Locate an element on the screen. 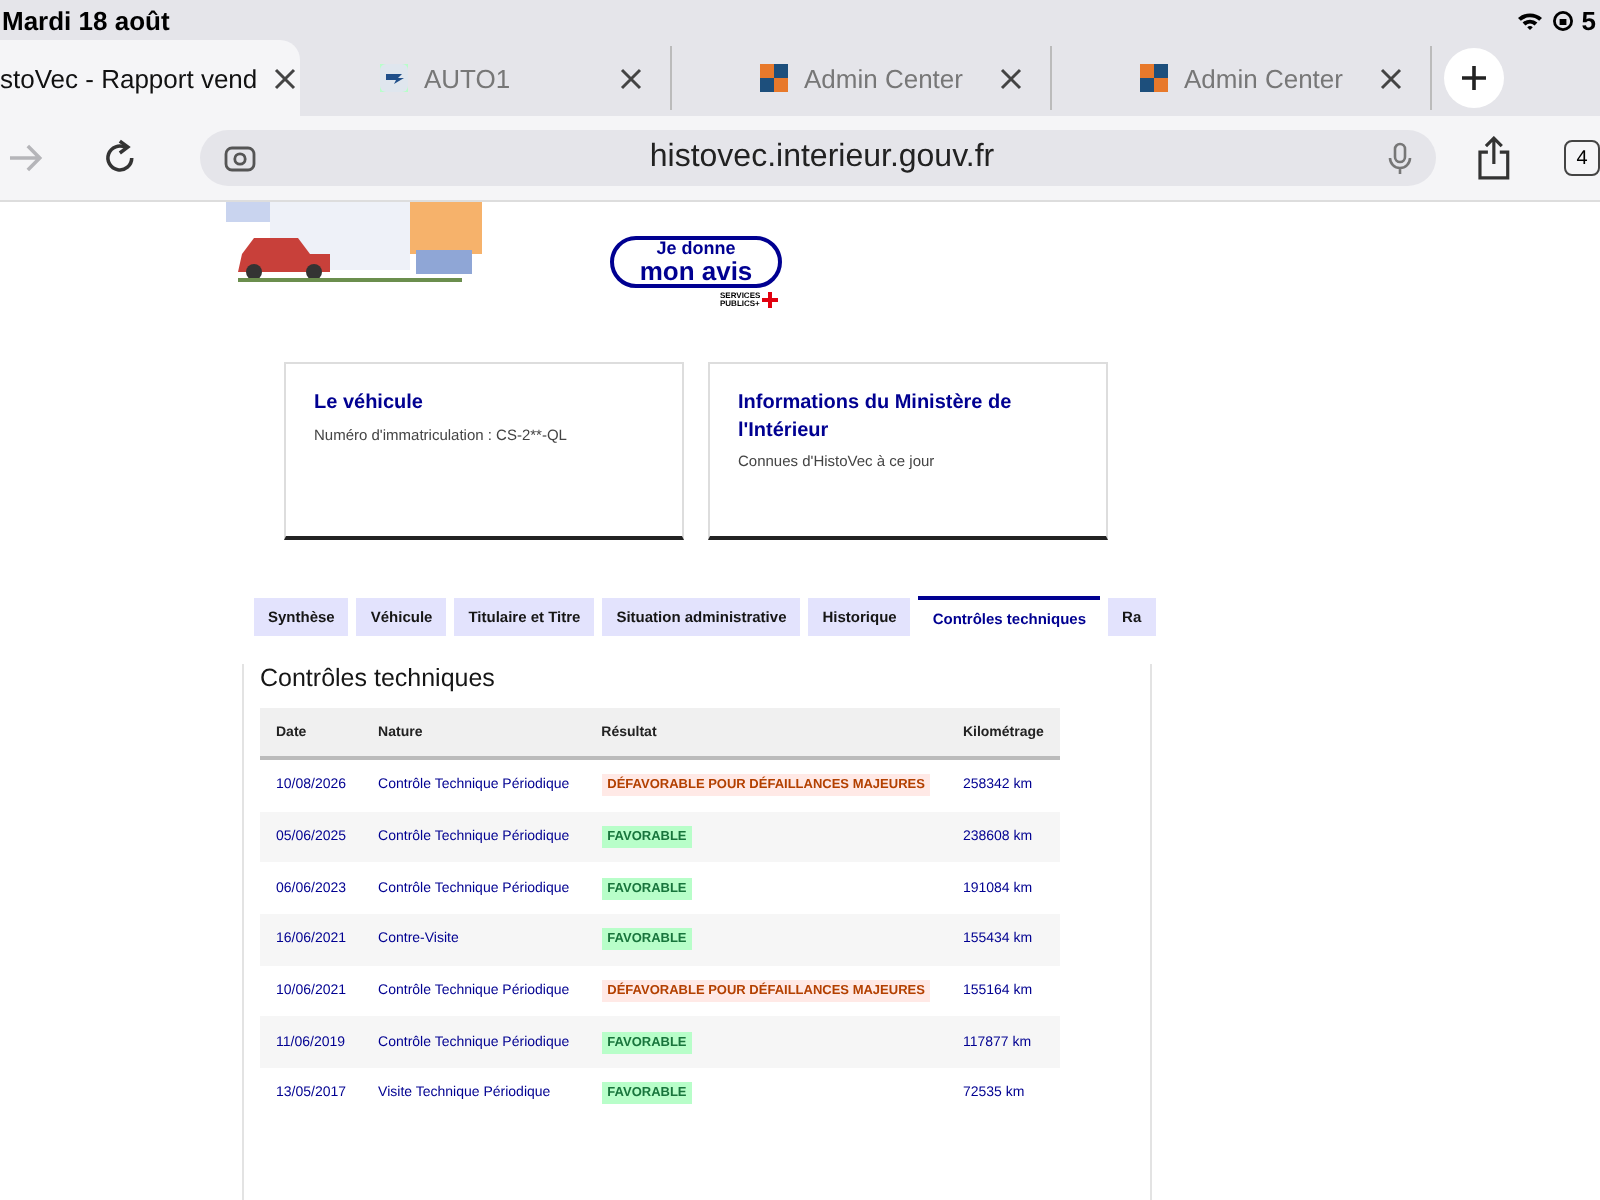  car-logo-icon is located at coordinates (394, 78).